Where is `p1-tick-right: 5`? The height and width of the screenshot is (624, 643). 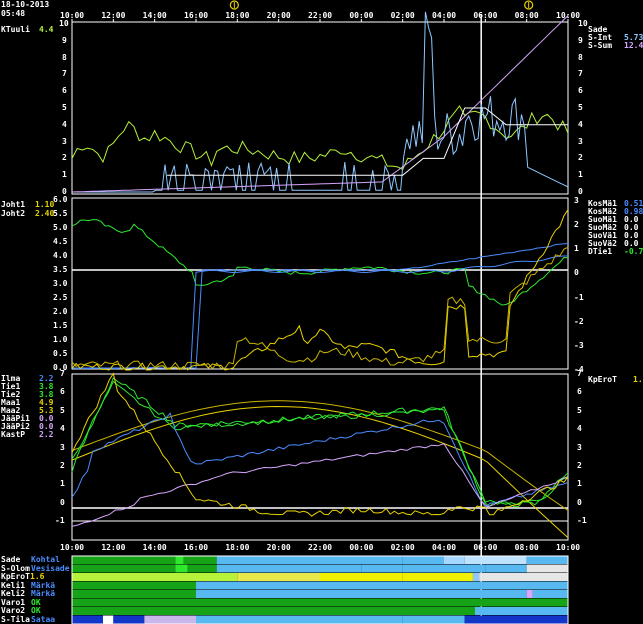
p1-tick-right: 5 is located at coordinates (580, 107).